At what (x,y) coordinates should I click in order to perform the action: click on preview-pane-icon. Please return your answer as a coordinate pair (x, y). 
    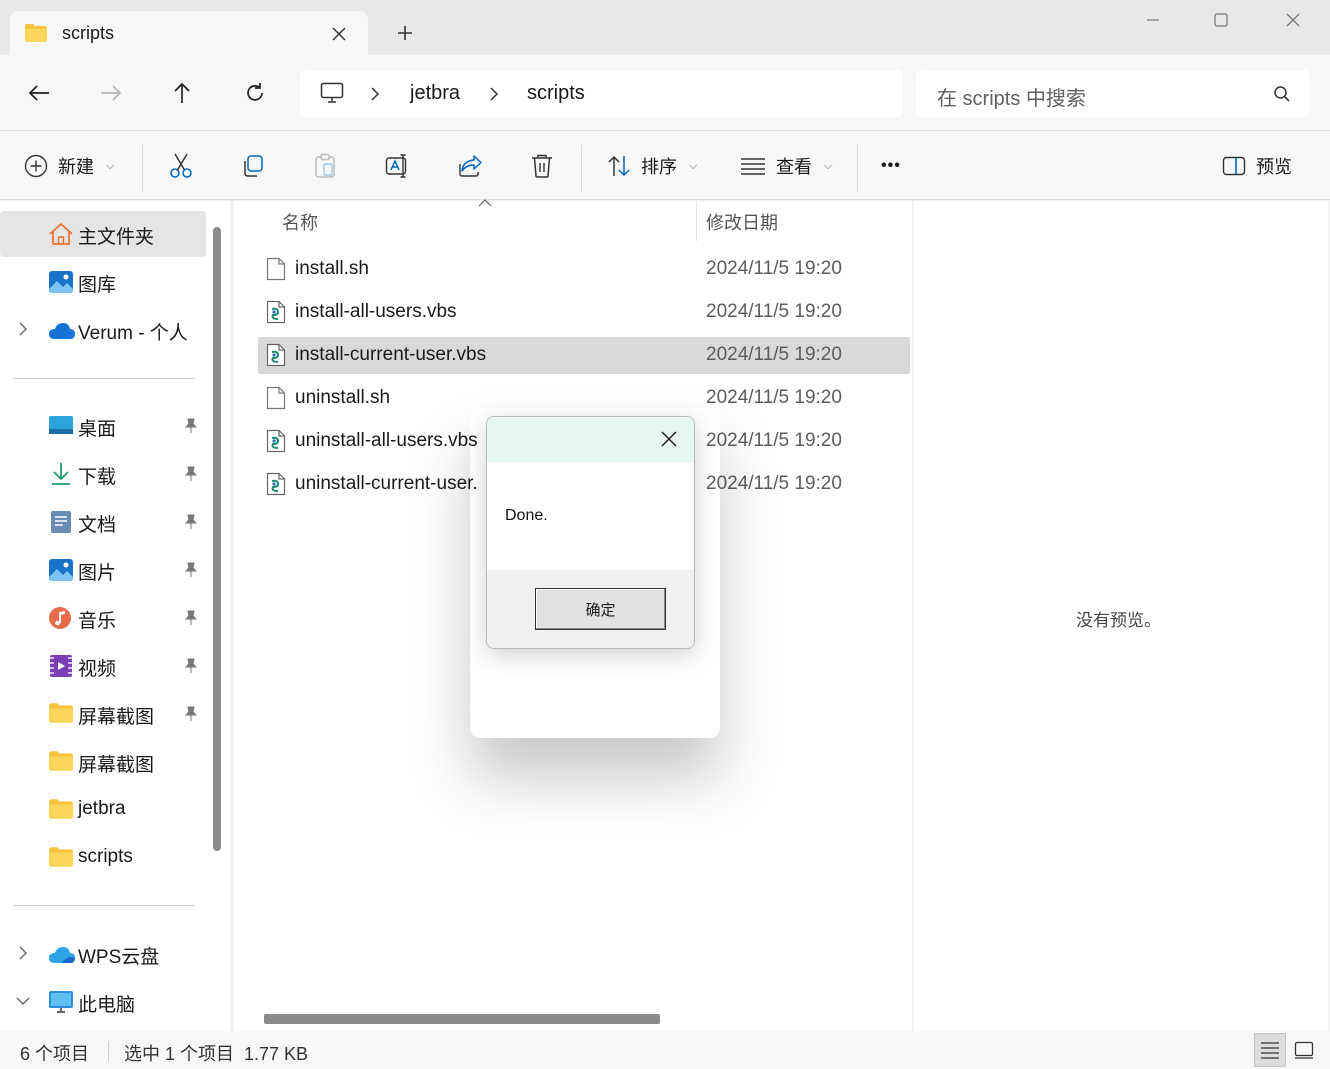
    Looking at the image, I should click on (1234, 166).